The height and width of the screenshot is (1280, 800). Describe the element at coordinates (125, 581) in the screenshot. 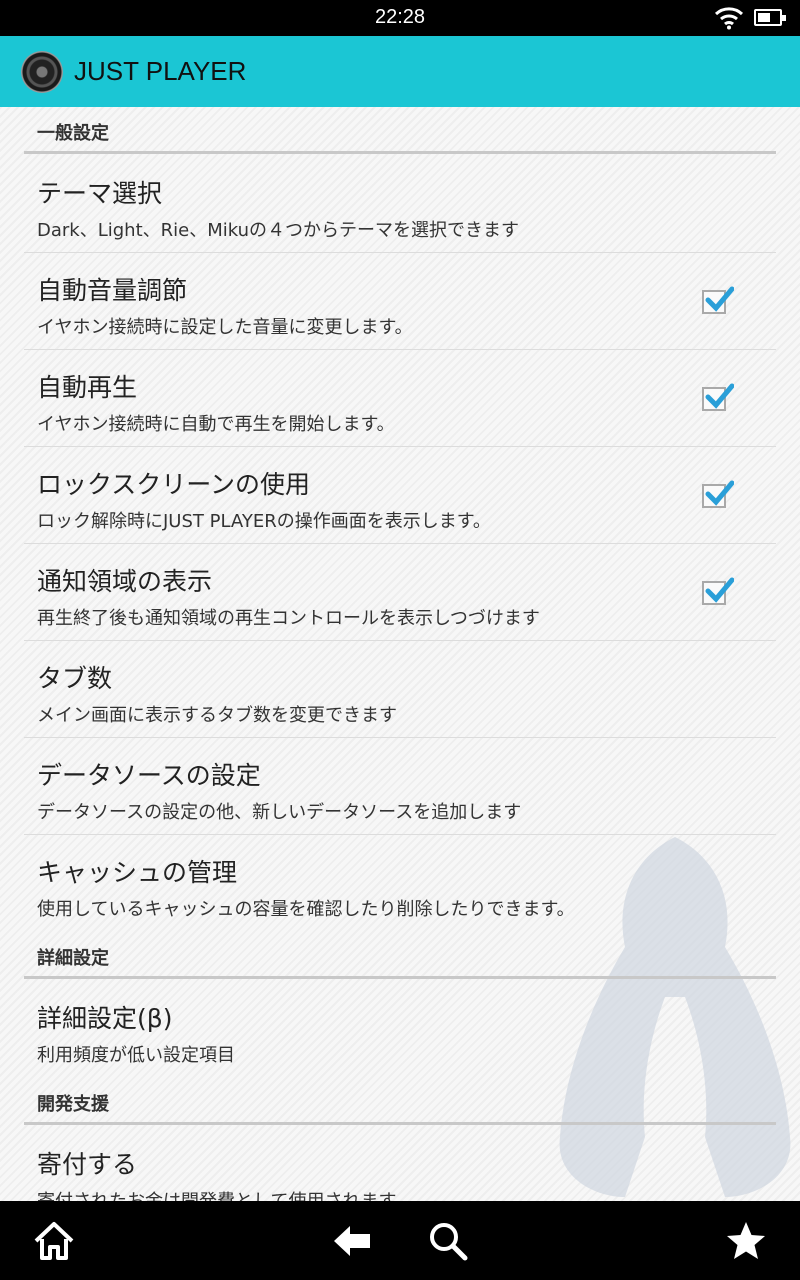

I see `pref-title: 通知領域の表示` at that location.